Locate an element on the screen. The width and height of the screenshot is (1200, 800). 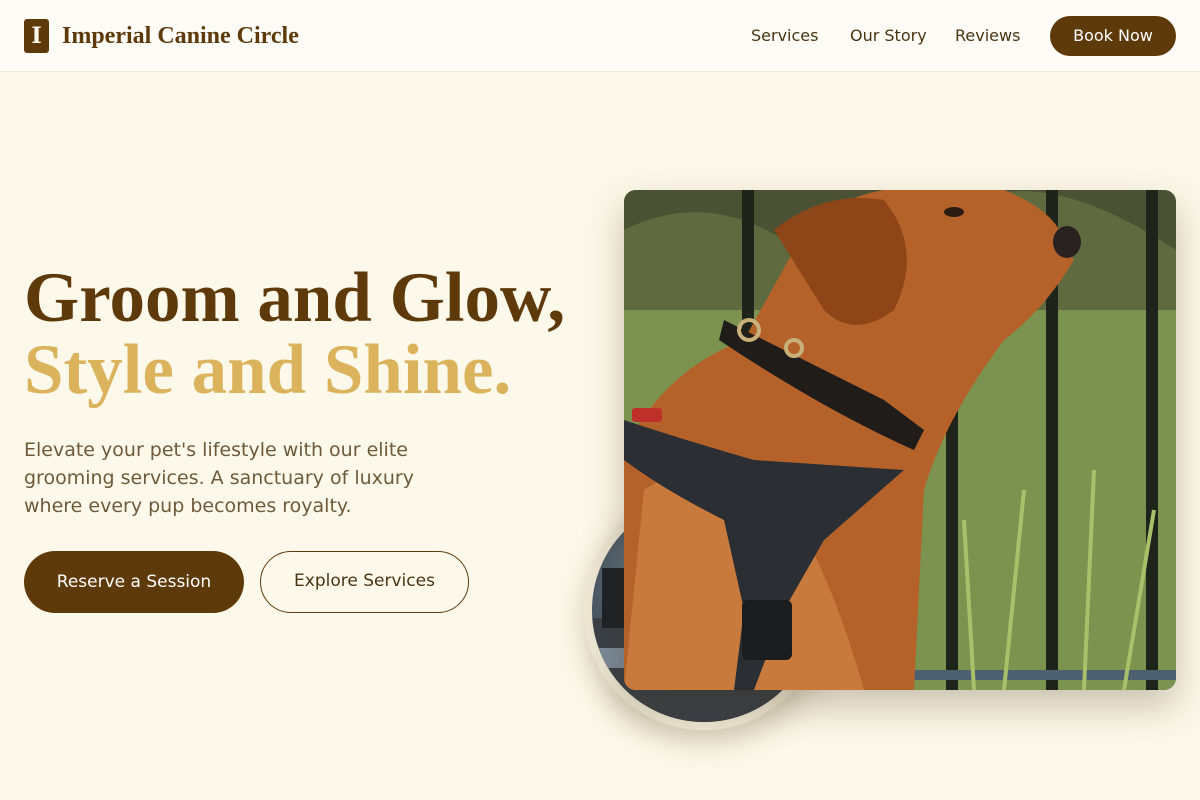
book-now-button: Book Now is located at coordinates (1113, 36).